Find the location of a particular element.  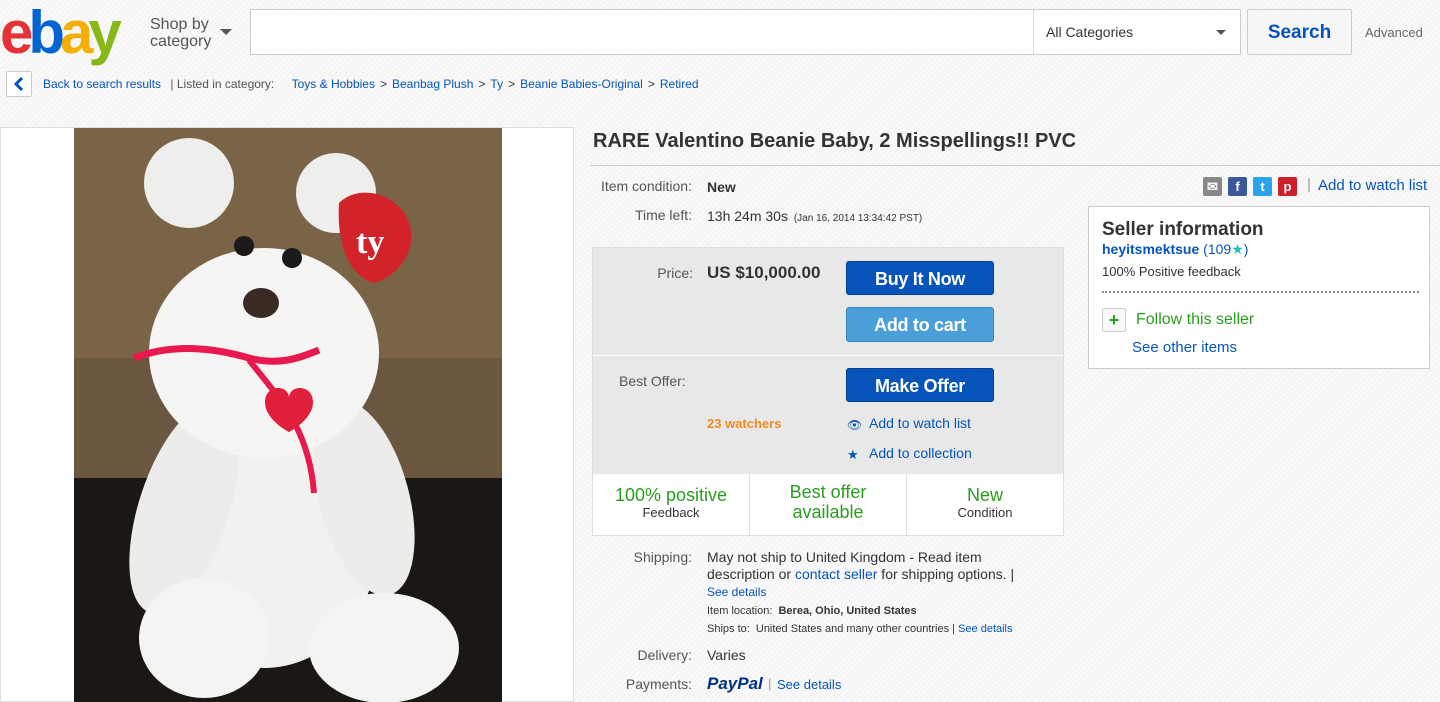

price-value: US $10,000.00 is located at coordinates (764, 272).